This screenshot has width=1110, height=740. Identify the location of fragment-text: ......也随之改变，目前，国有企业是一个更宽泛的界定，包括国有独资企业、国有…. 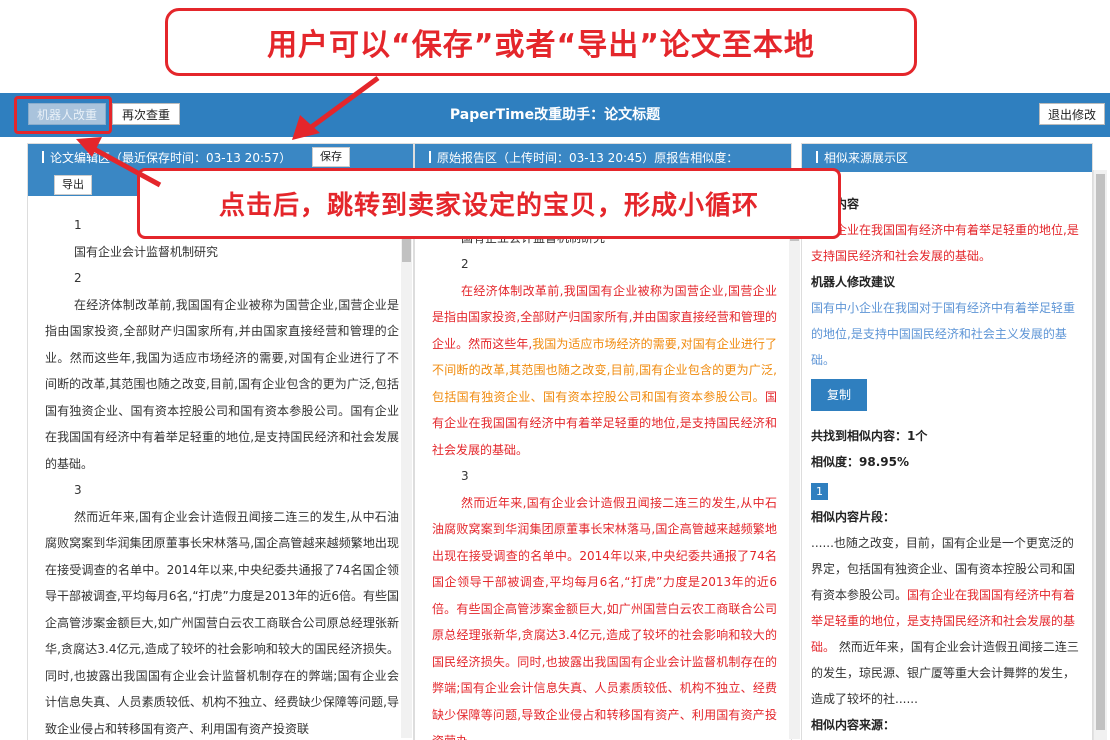
(946, 621).